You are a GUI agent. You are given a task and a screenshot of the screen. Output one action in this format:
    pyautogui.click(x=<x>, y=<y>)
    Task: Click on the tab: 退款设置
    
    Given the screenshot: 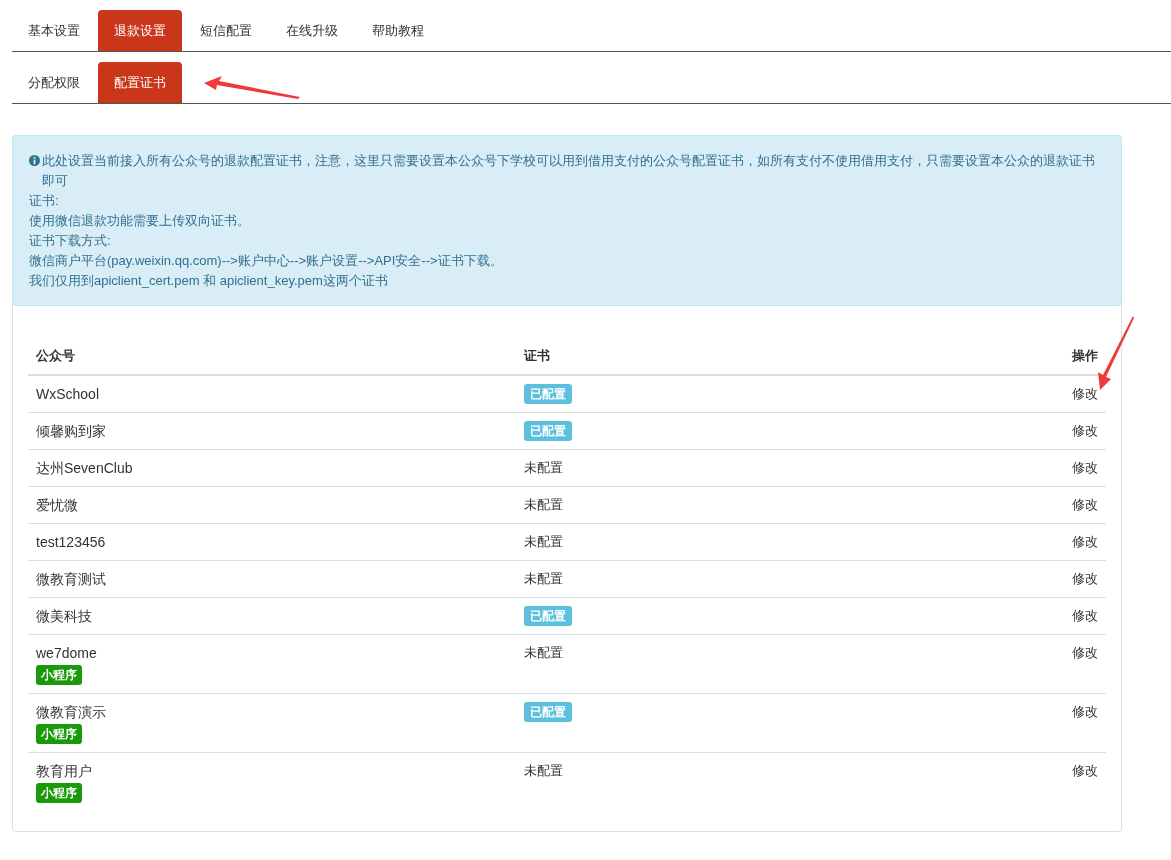 What is the action you would take?
    pyautogui.click(x=140, y=30)
    